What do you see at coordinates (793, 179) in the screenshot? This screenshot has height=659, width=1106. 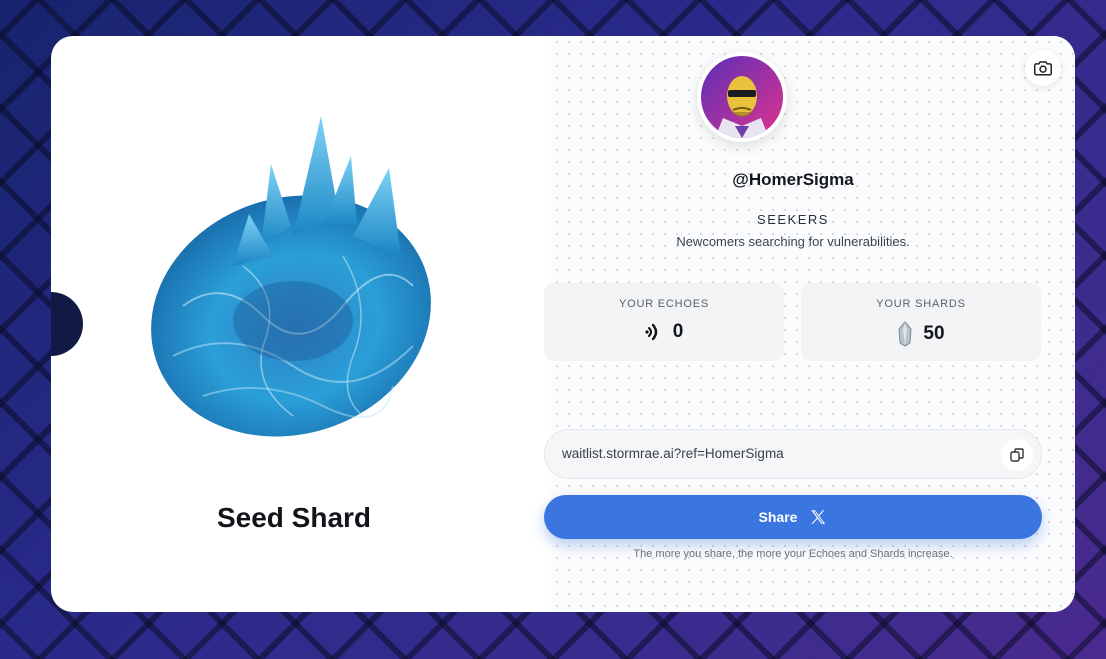 I see `username: @HomerSigma` at bounding box center [793, 179].